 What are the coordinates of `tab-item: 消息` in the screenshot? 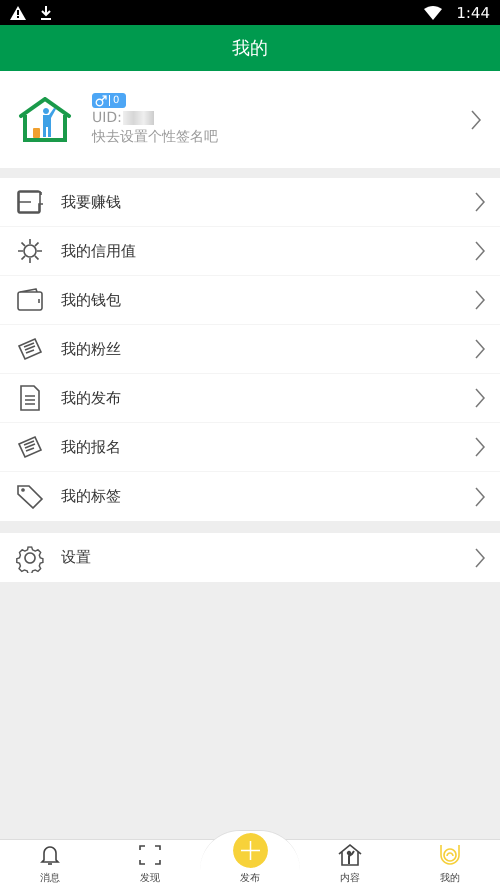 It's located at (50, 864).